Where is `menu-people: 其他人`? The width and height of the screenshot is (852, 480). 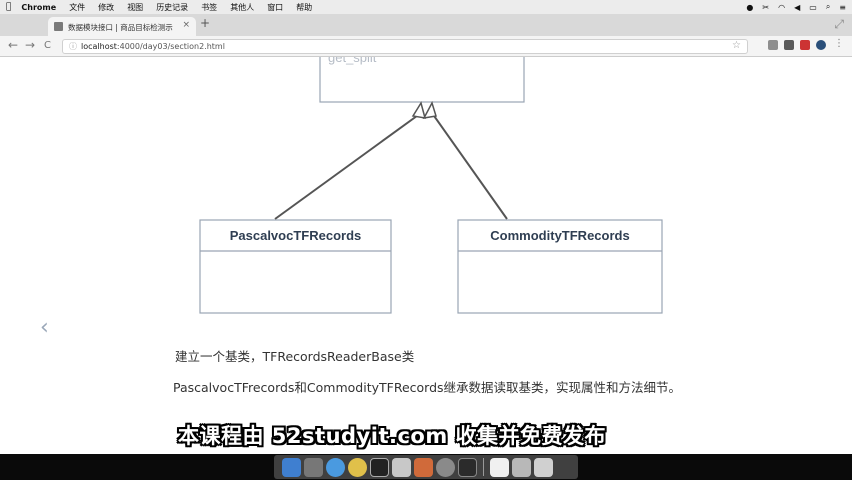 menu-people: 其他人 is located at coordinates (242, 7).